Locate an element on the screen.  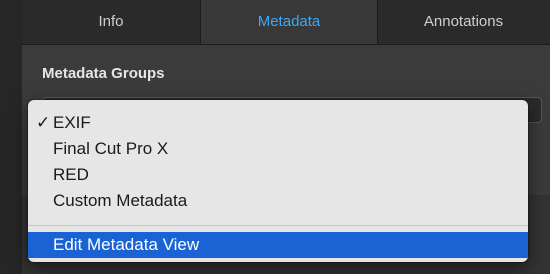
tab-annotations: Annotations is located at coordinates (463, 22).